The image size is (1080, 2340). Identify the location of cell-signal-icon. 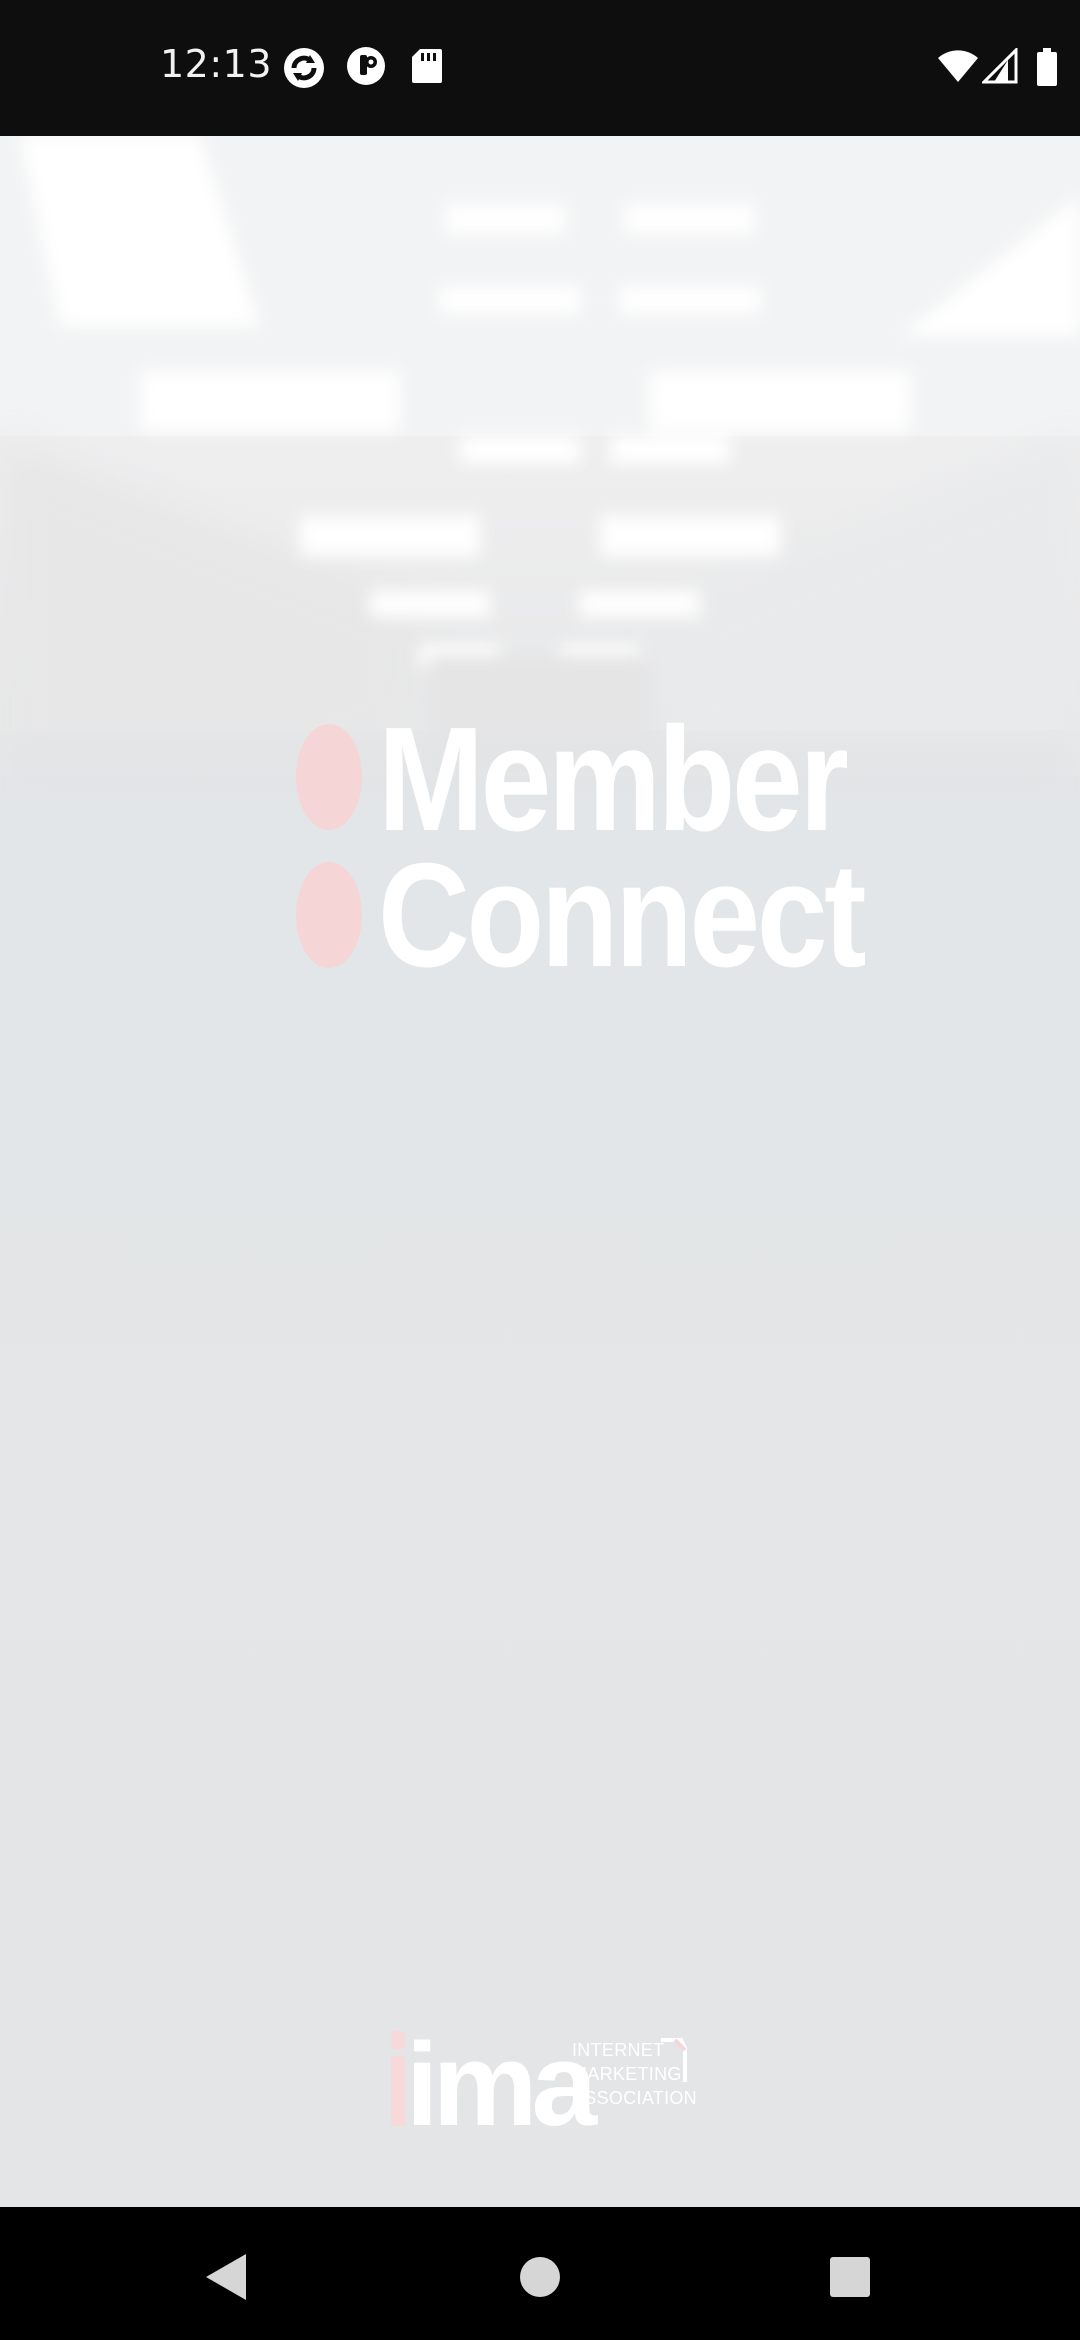
(999, 67).